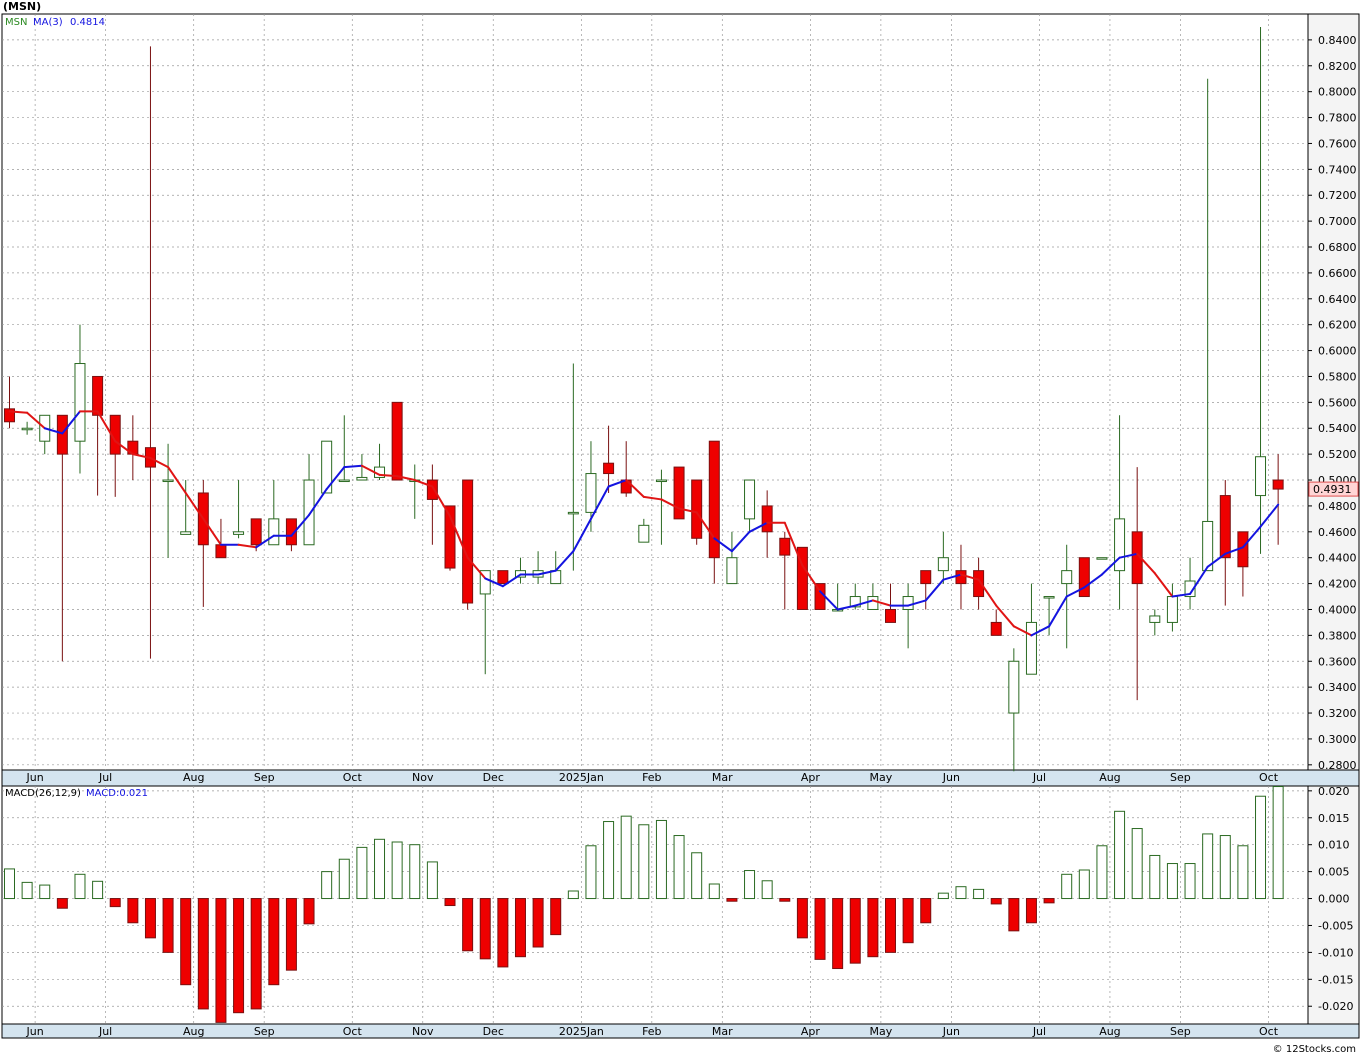 This screenshot has width=1360, height=1060. I want to click on macd-tick-label: 0.010, so click(1334, 845).